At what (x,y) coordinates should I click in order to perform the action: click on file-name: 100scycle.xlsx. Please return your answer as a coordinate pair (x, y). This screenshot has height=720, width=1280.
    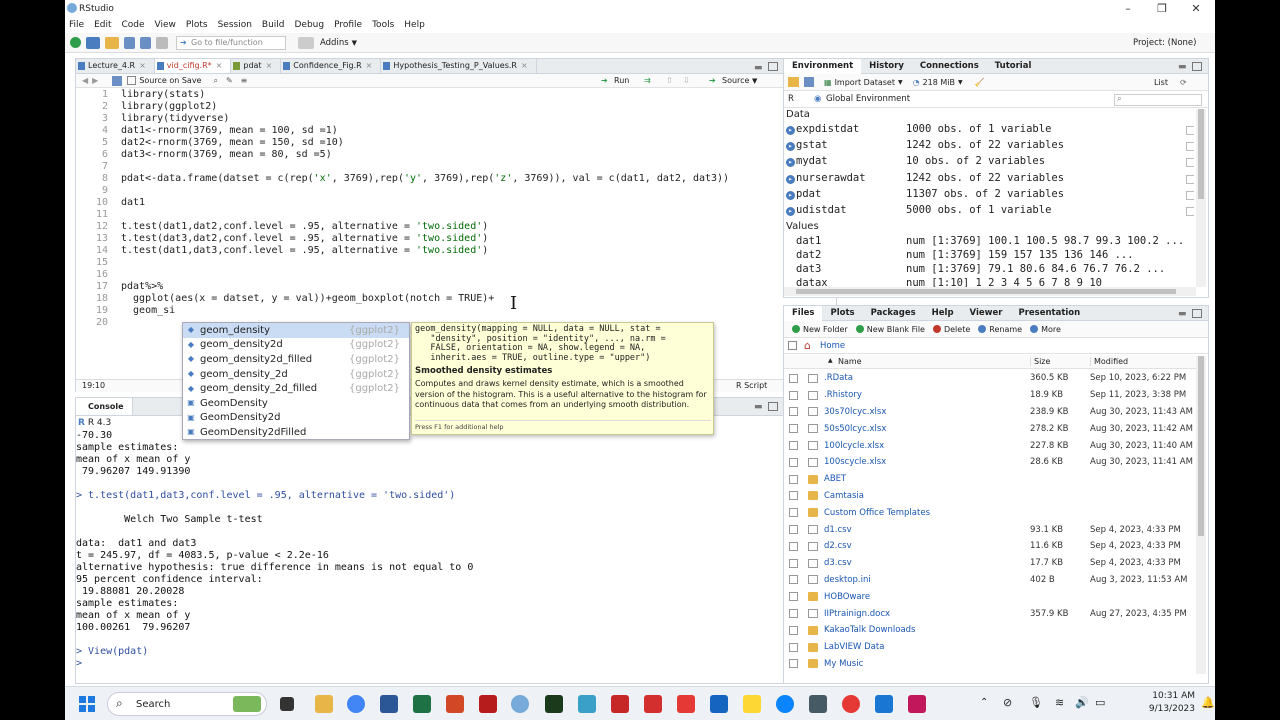
    Looking at the image, I should click on (855, 462).